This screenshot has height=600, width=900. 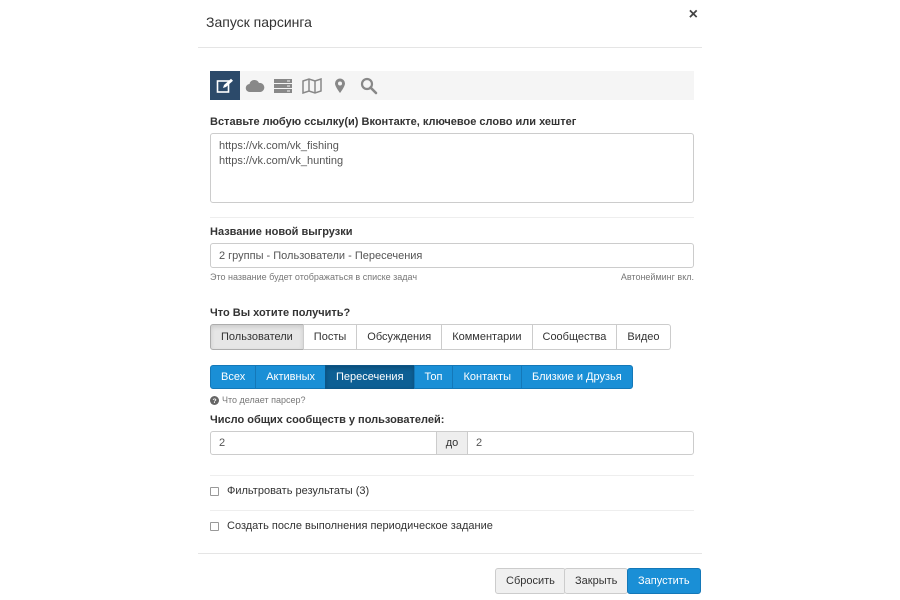 What do you see at coordinates (312, 85) in the screenshot?
I see `map-icon` at bounding box center [312, 85].